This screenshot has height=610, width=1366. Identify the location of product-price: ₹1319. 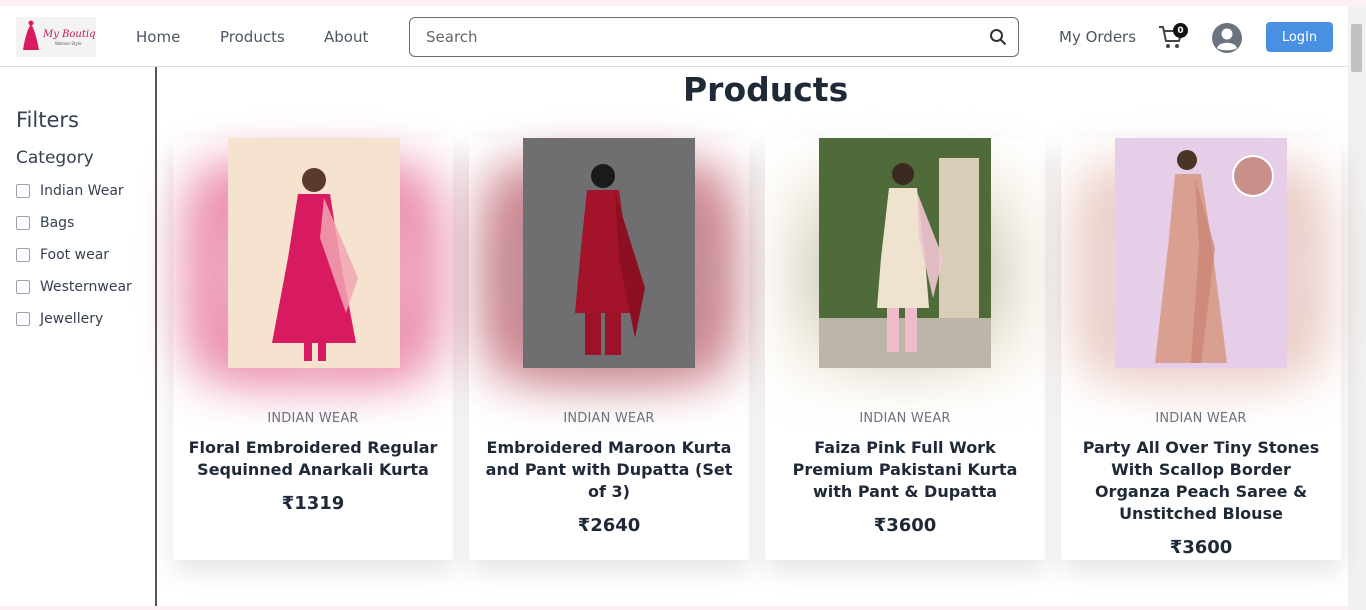
(313, 503).